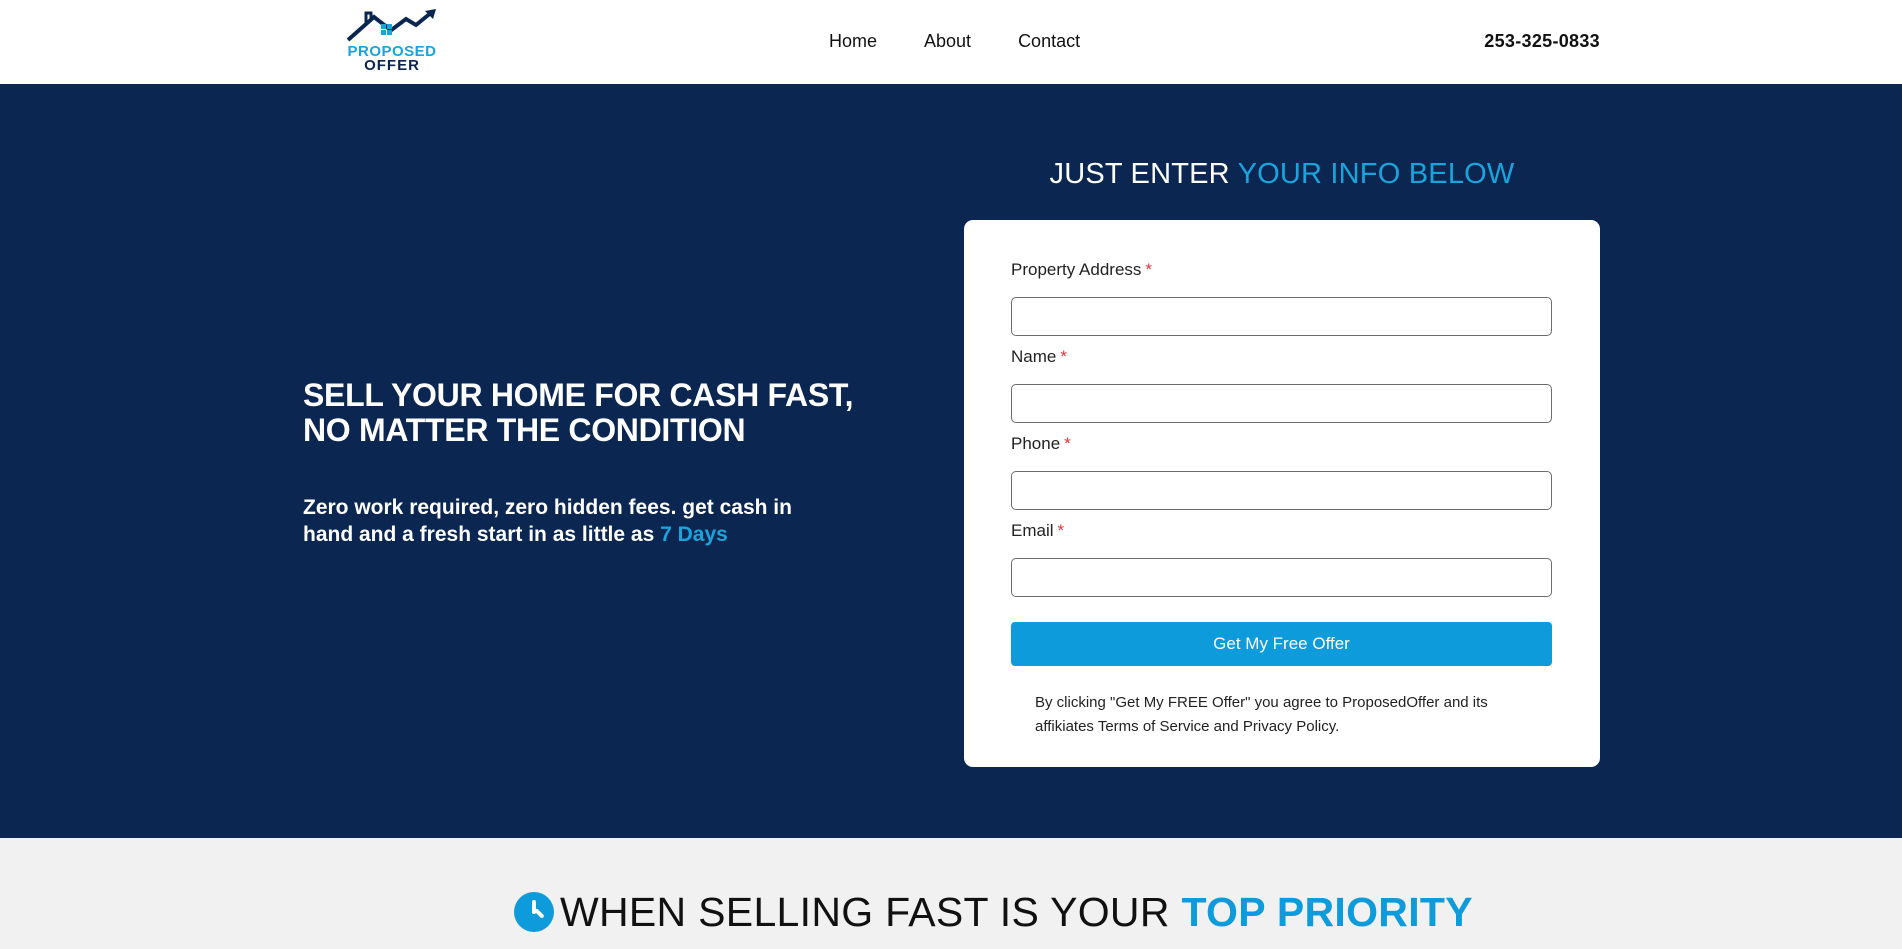  What do you see at coordinates (1281, 577) in the screenshot?
I see `email-input` at bounding box center [1281, 577].